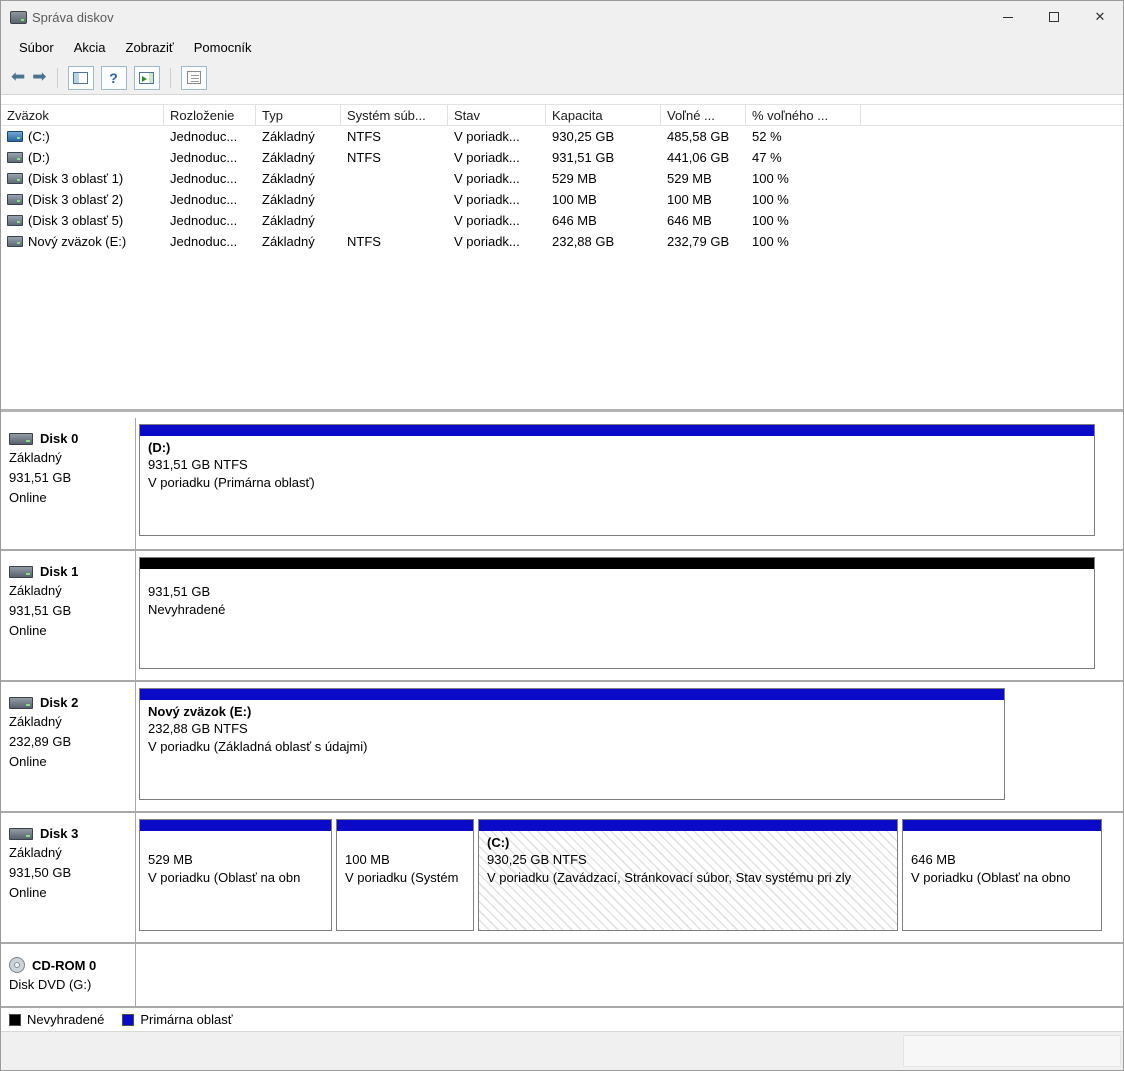 This screenshot has width=1124, height=1071. Describe the element at coordinates (68, 975) in the screenshot. I see `cdrom-info-panel: CD-ROM 0 Disk DVD (G:)` at that location.